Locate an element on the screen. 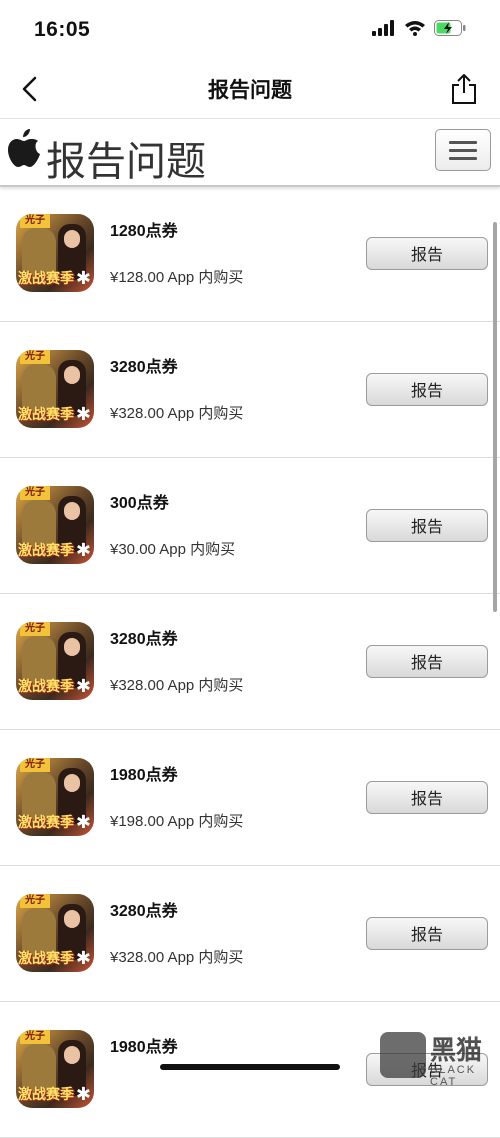 The image size is (500, 1138). item-price: ¥30.00 App 内购买 is located at coordinates (173, 549).